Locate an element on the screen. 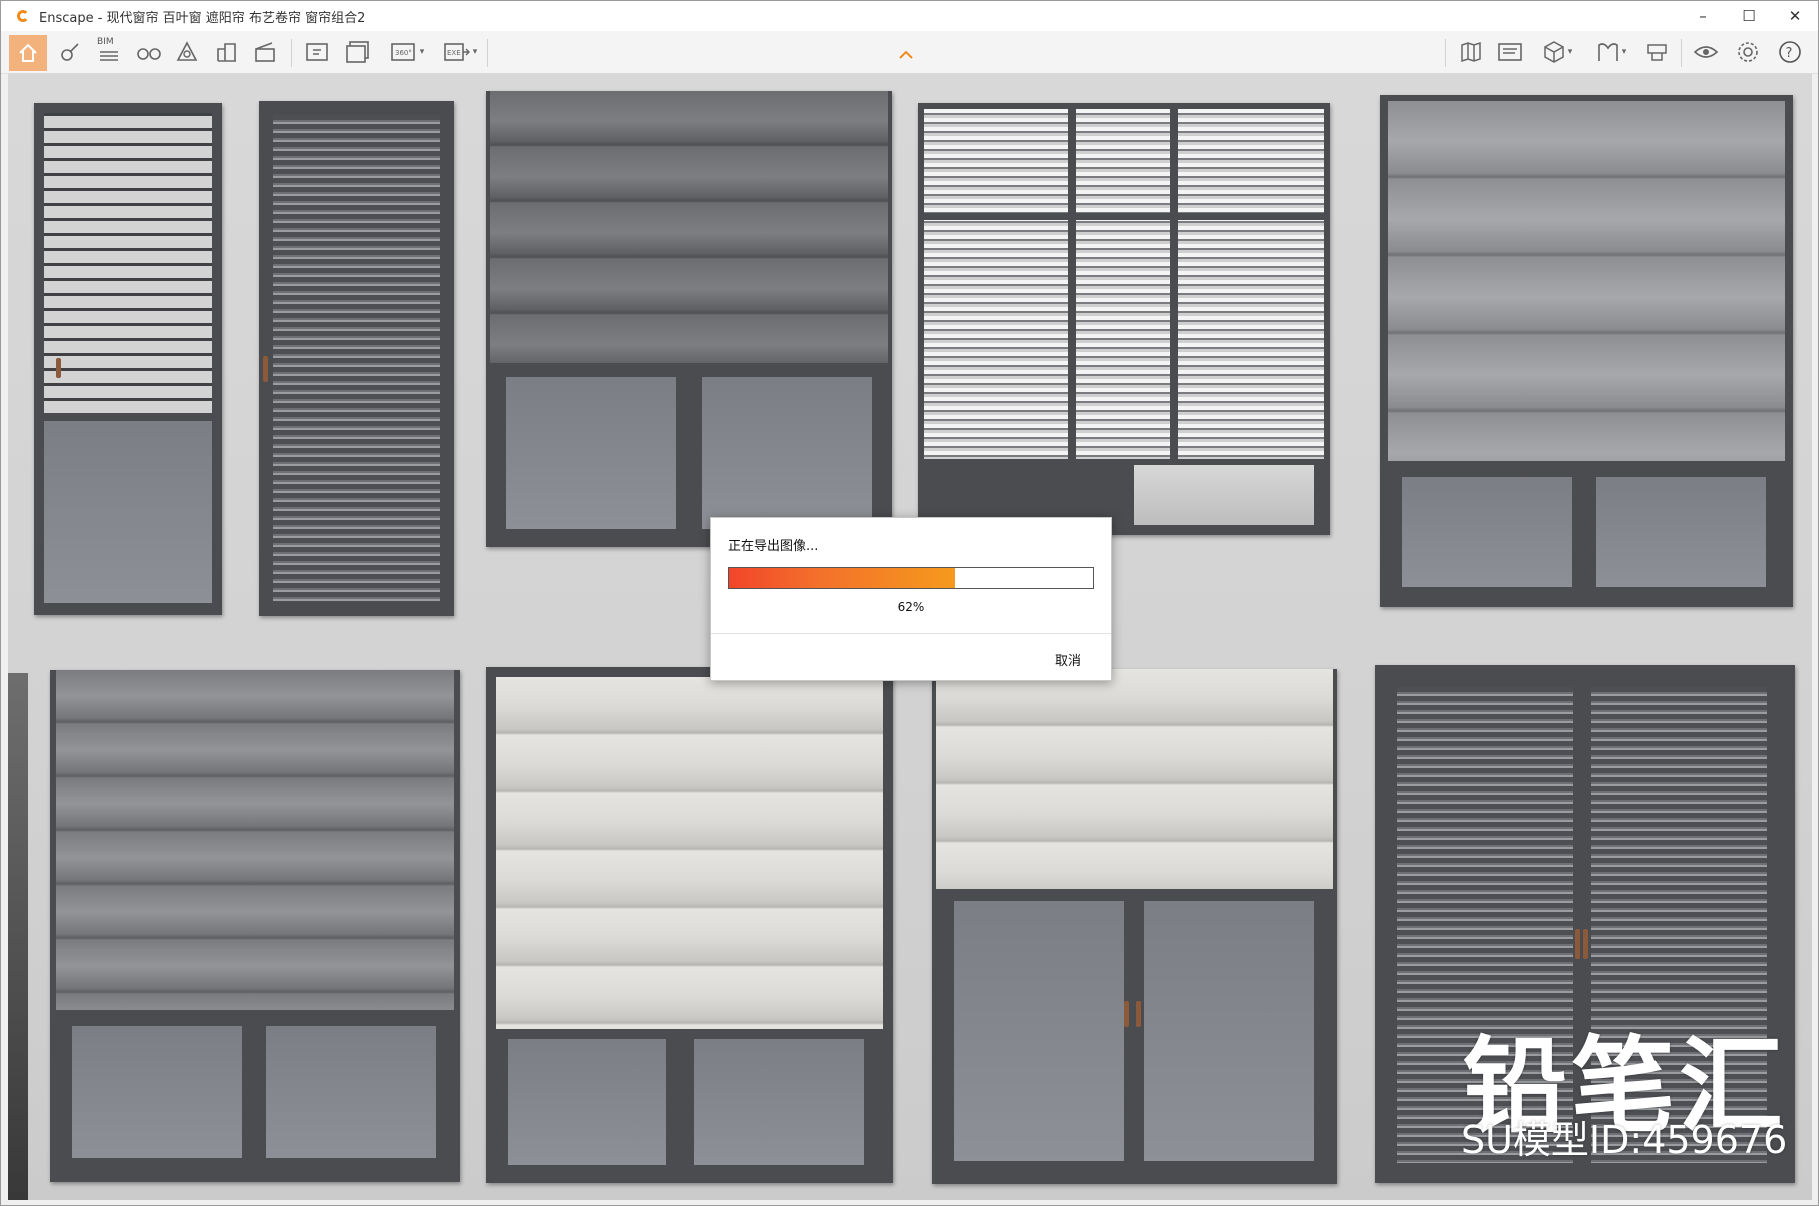 The width and height of the screenshot is (1819, 1206). home-button is located at coordinates (28, 53).